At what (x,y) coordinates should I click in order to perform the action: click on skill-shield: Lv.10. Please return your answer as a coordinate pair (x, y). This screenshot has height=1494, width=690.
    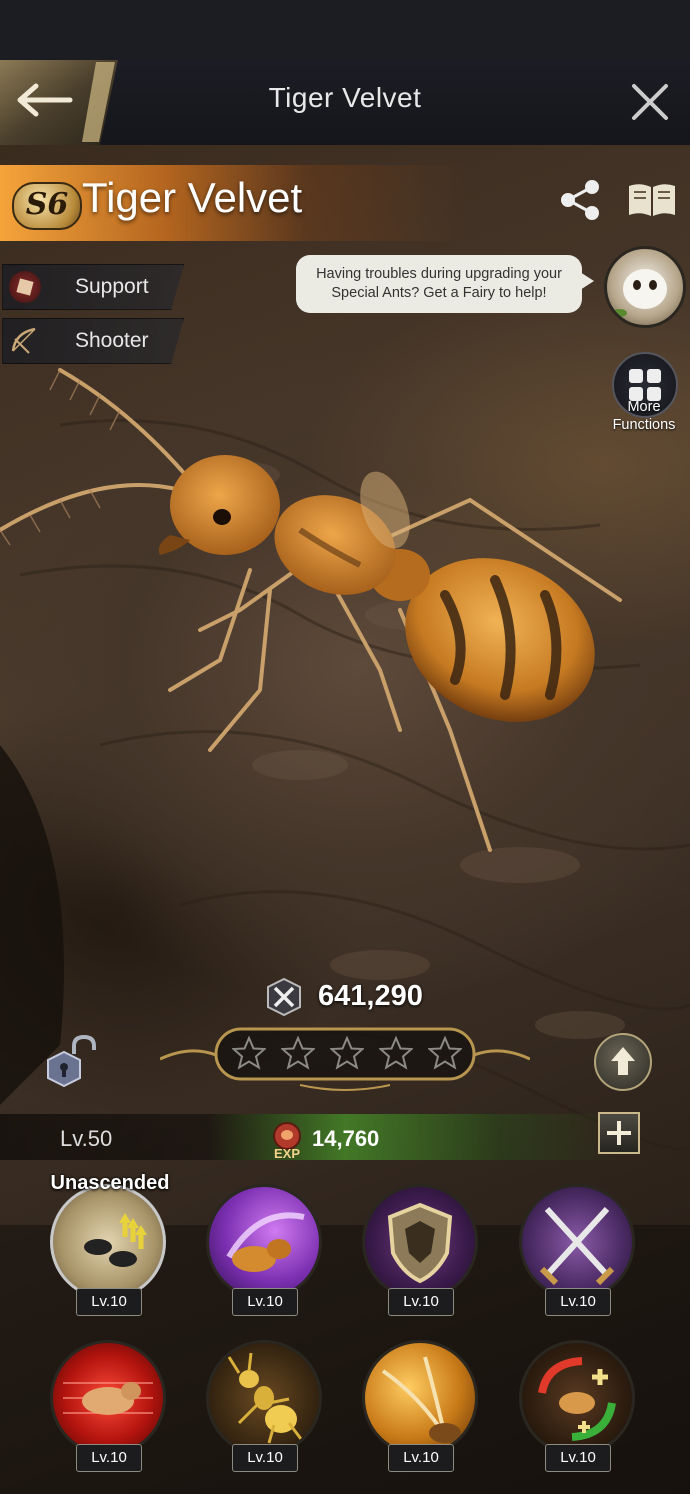
    Looking at the image, I should click on (420, 1250).